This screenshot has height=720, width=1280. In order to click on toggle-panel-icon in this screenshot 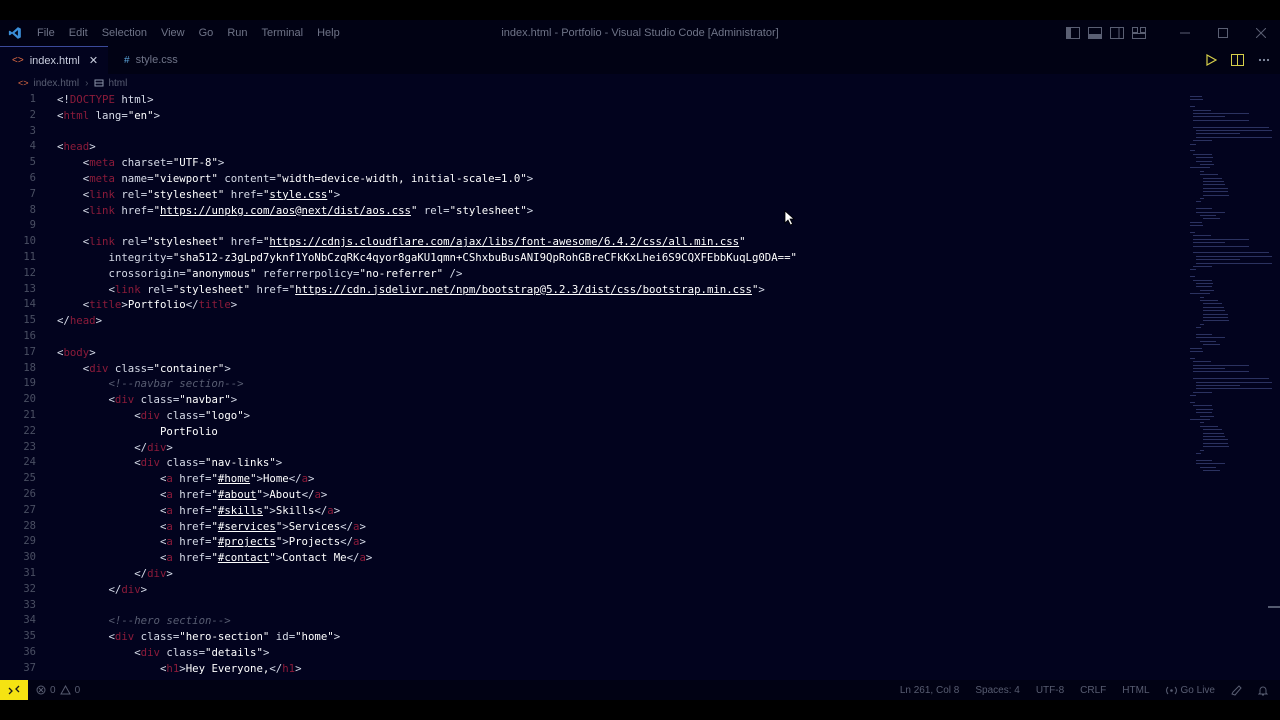, I will do `click(1095, 33)`.